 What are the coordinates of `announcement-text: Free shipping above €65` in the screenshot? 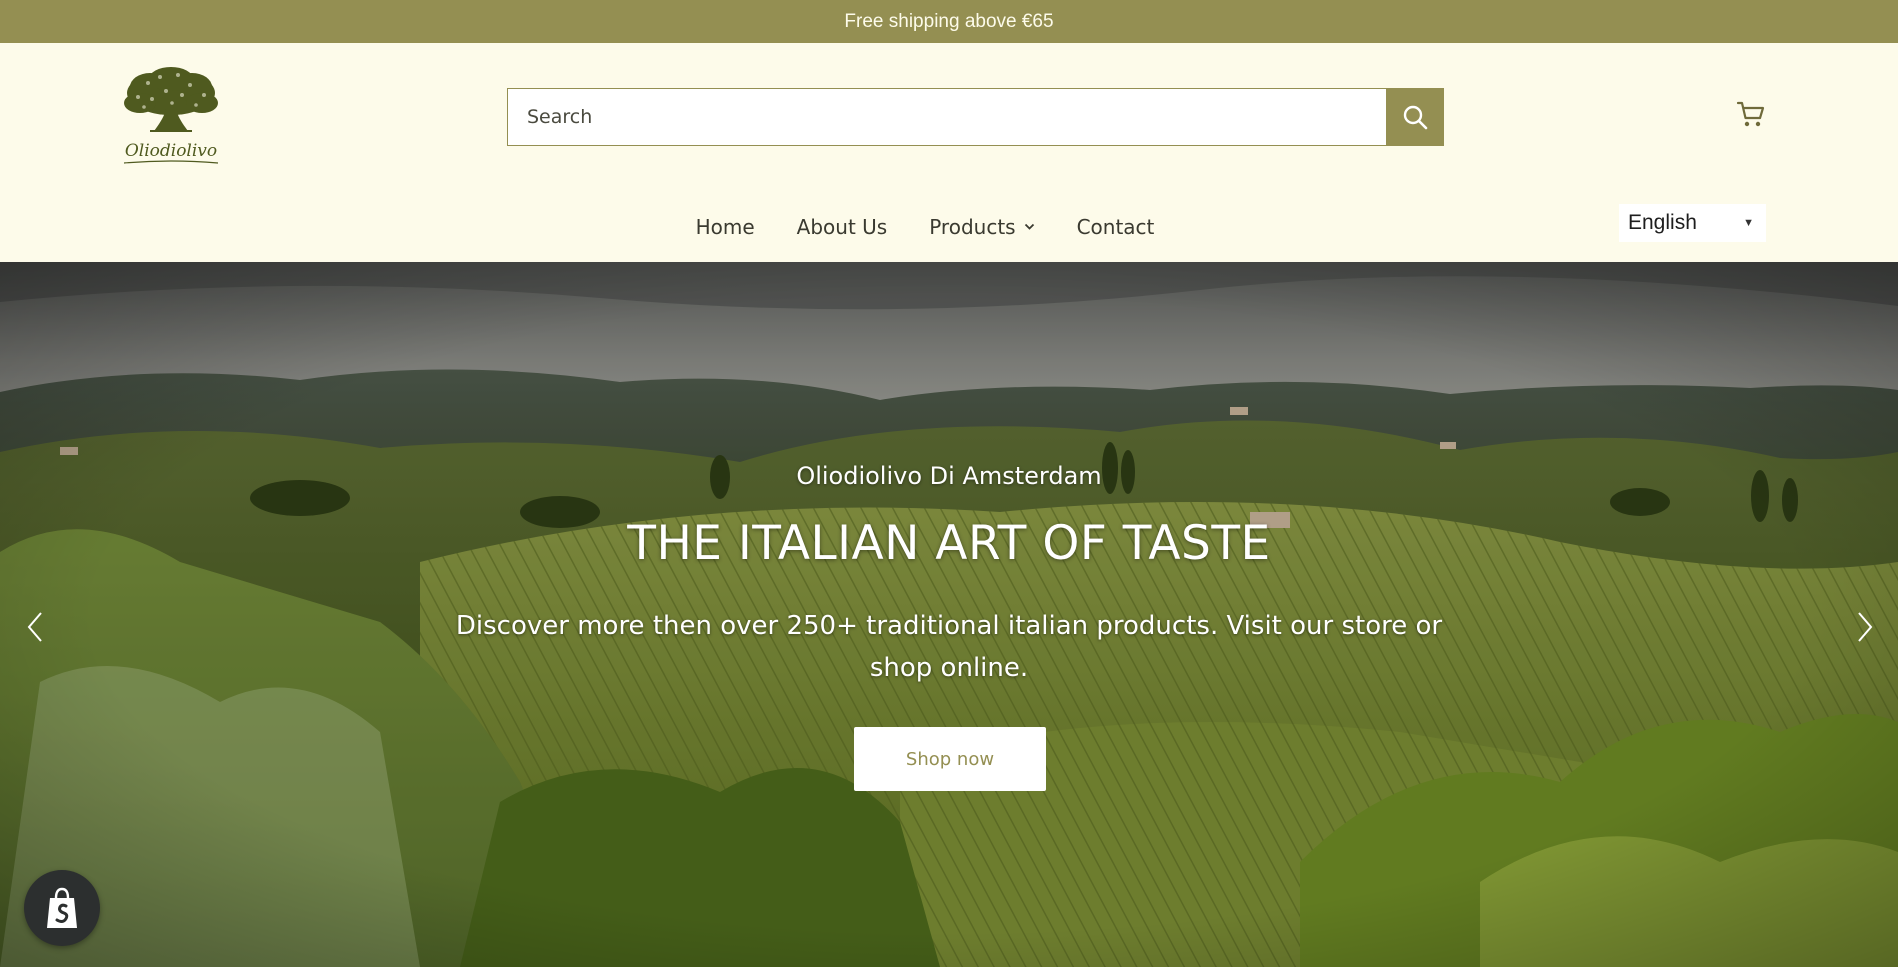 It's located at (949, 21).